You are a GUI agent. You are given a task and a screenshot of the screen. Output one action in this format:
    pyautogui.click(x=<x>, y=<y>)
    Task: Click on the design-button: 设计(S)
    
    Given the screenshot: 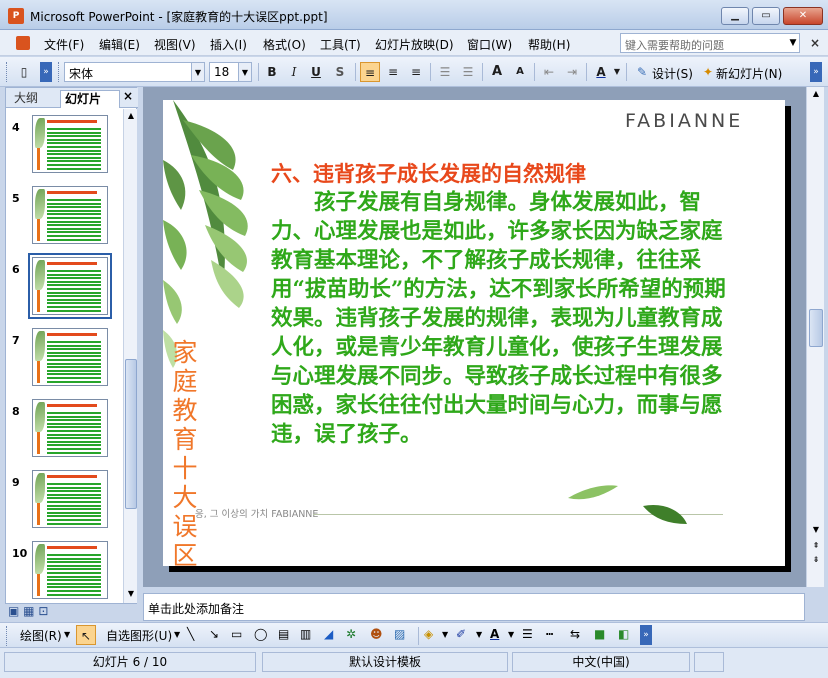 What is the action you would take?
    pyautogui.click(x=672, y=73)
    